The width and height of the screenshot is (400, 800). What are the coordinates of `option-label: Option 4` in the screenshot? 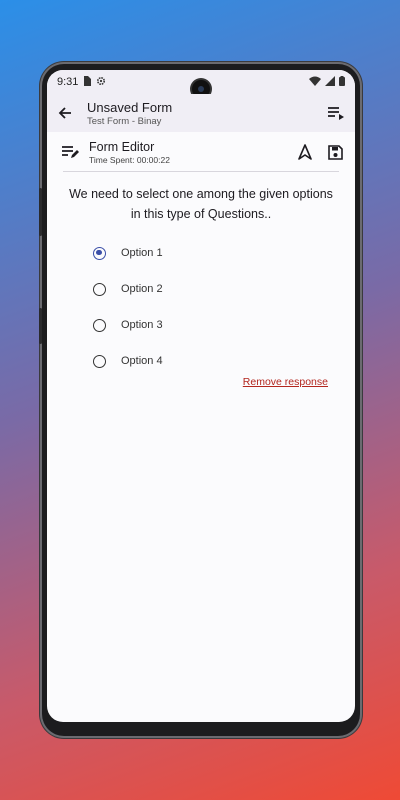 It's located at (142, 361).